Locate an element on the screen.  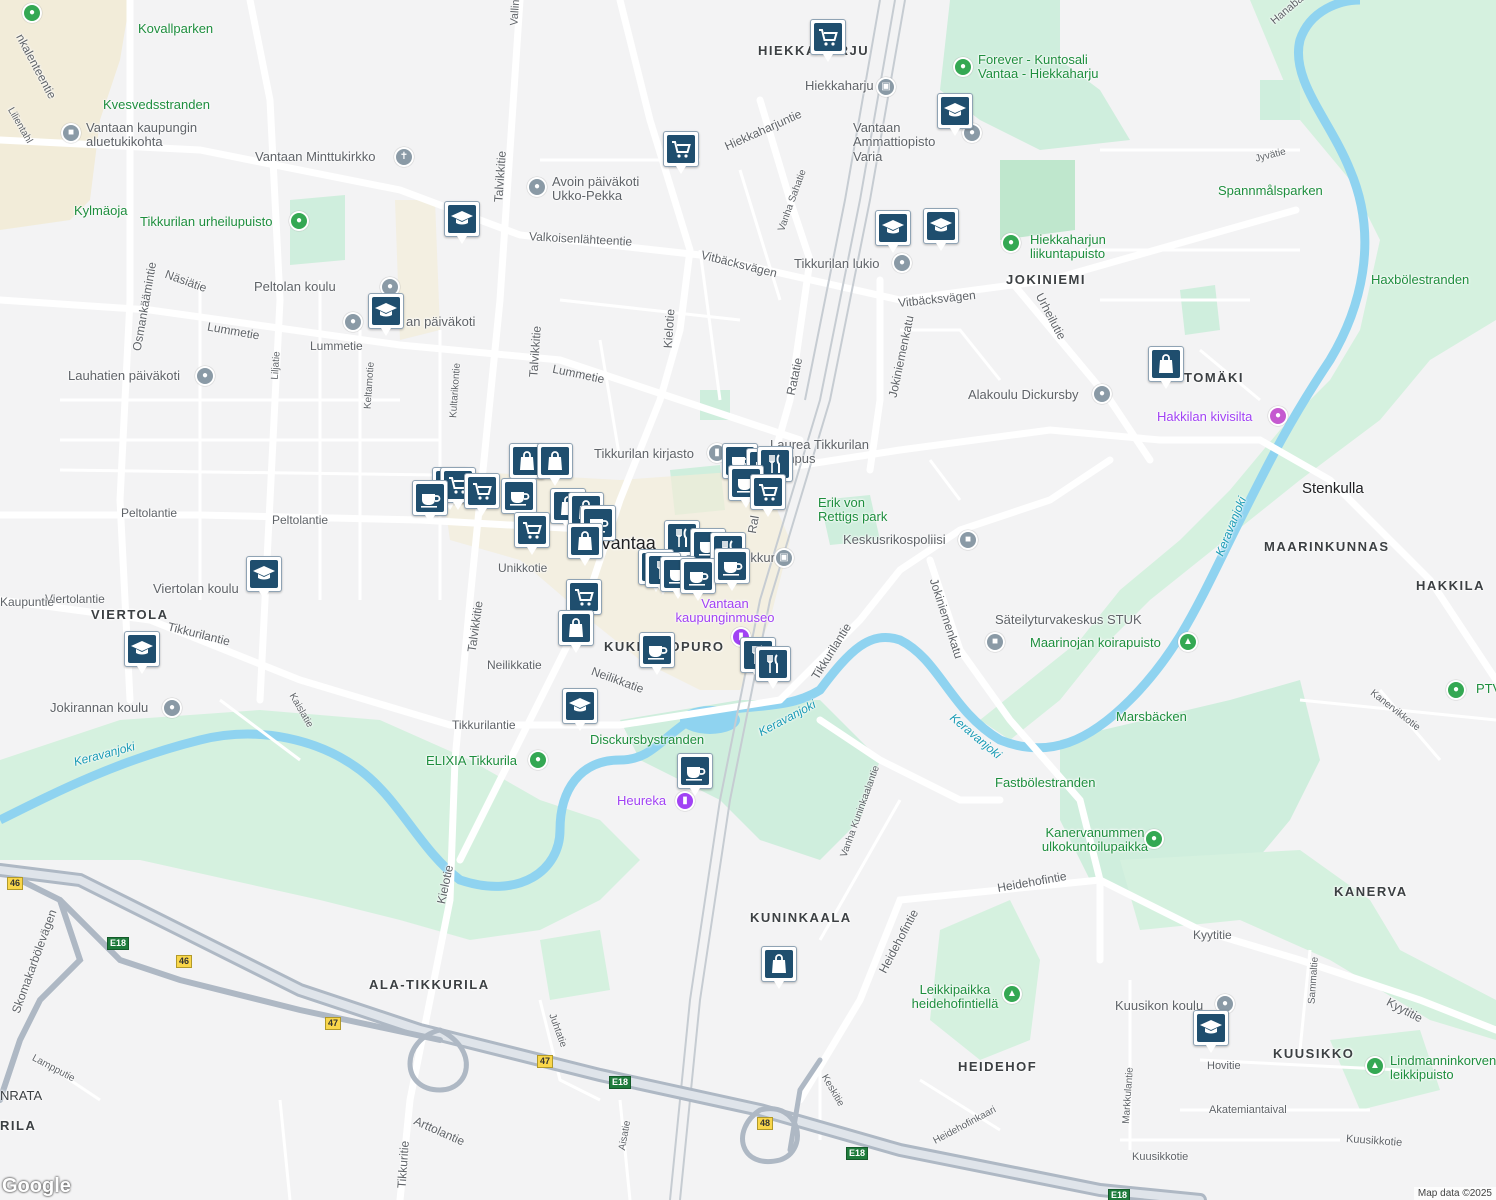
park-label: Fastbölestranden is located at coordinates (1045, 782).